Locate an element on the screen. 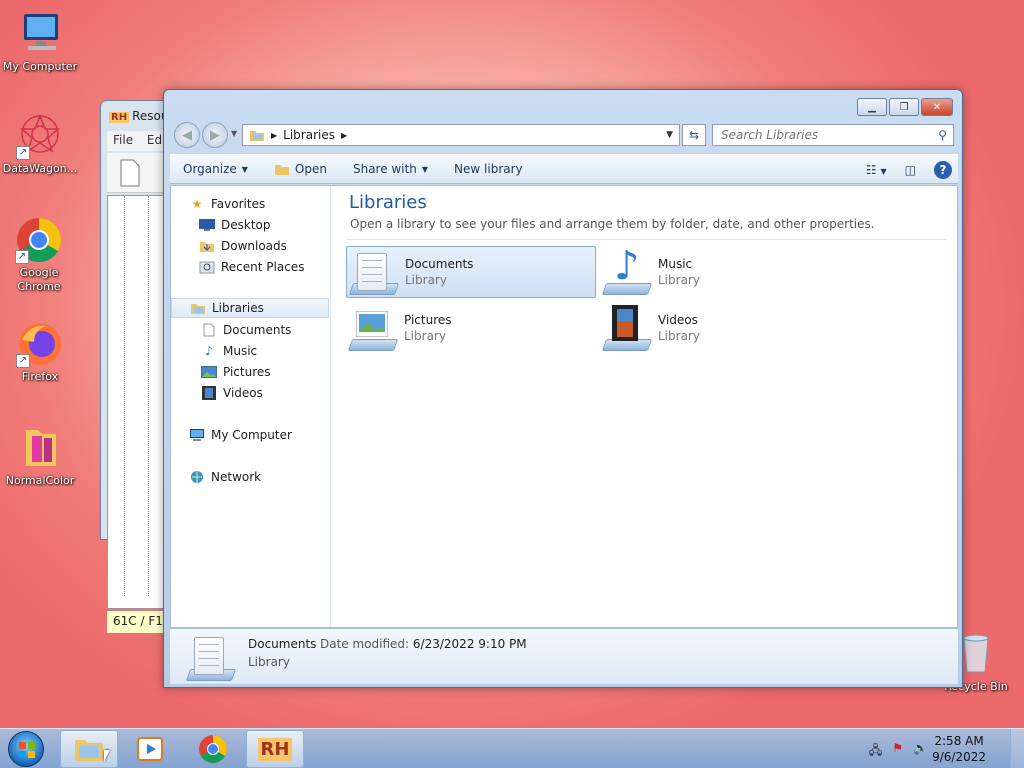 This screenshot has width=1024, height=768. desktop-icon-google-chrome: ↗ Google Chrome is located at coordinates (39, 255).